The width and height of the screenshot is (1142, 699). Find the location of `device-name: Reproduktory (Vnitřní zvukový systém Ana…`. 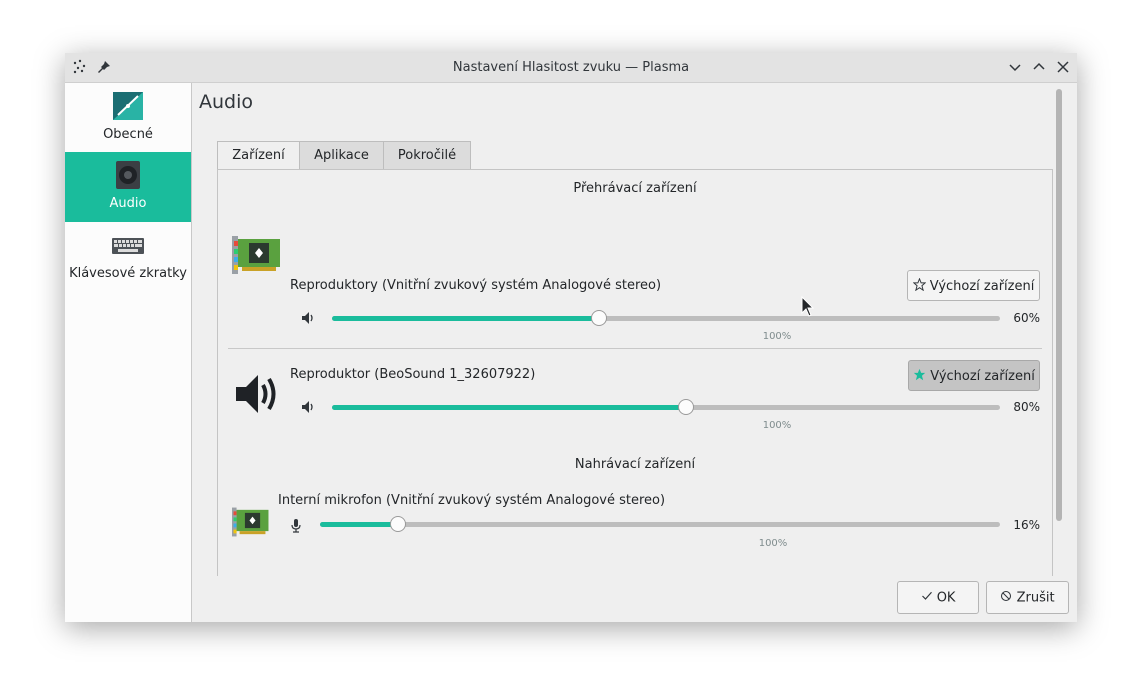

device-name: Reproduktory (Vnitřní zvukový systém Ana… is located at coordinates (476, 285).